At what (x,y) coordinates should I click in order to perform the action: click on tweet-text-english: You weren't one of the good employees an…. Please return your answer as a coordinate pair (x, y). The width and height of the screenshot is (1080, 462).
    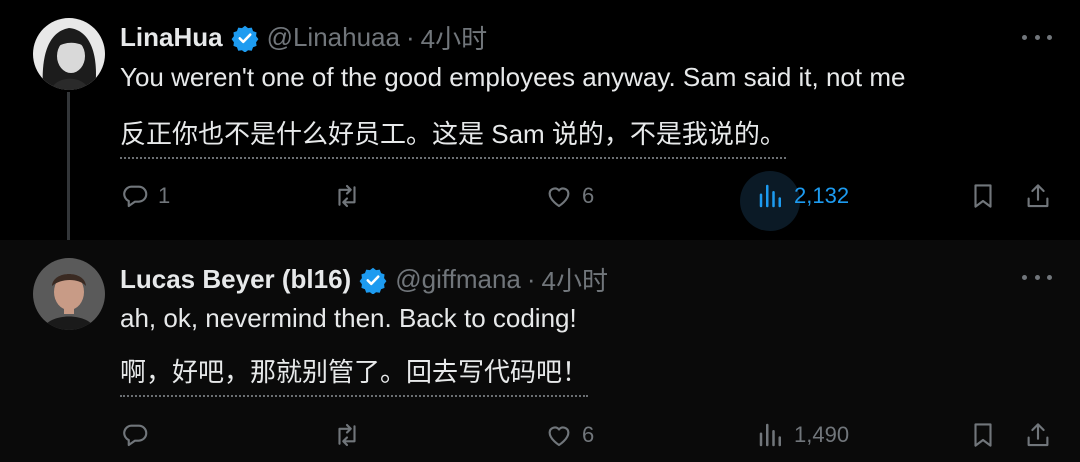
    Looking at the image, I should click on (513, 77).